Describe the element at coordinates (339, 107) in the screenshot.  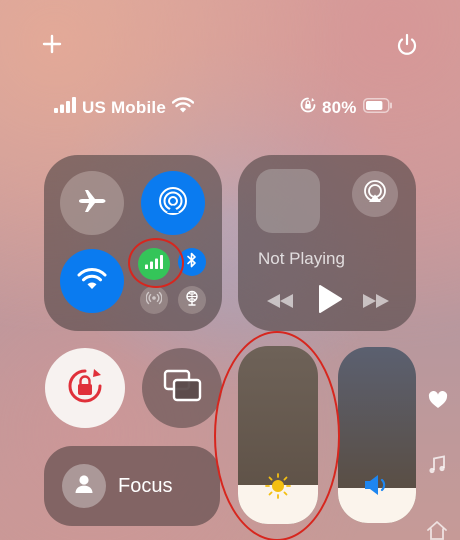
I see `battery-percent: 80%` at that location.